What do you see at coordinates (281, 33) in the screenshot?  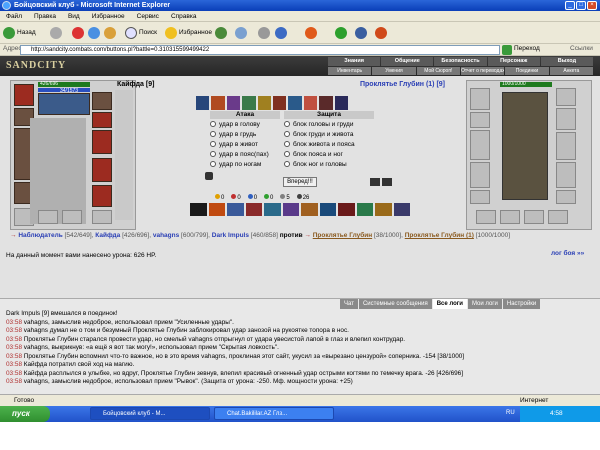 I see `edit-button` at bounding box center [281, 33].